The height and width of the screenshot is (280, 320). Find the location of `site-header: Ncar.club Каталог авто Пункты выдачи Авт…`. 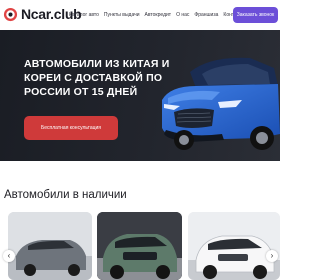

site-header: Ncar.club Каталог авто Пункты выдачи Авт… is located at coordinates (140, 15).